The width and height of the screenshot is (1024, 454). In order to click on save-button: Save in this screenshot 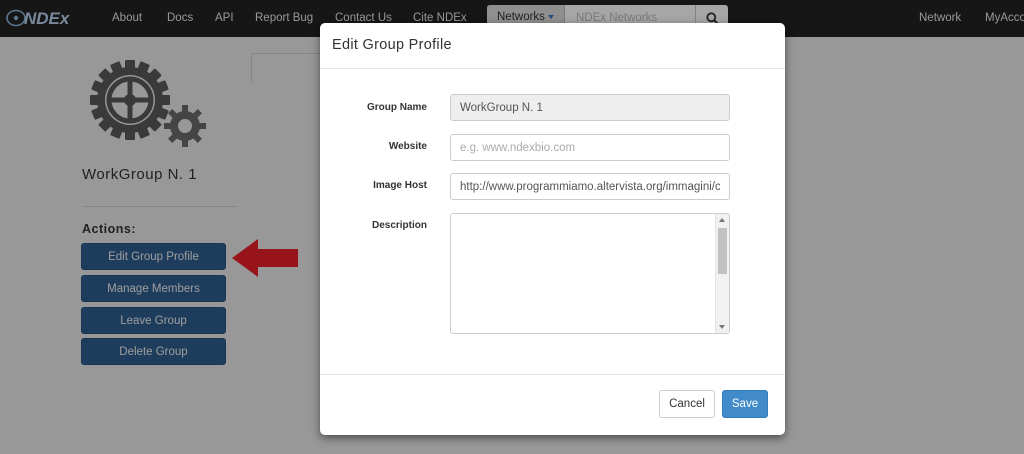, I will do `click(745, 404)`.